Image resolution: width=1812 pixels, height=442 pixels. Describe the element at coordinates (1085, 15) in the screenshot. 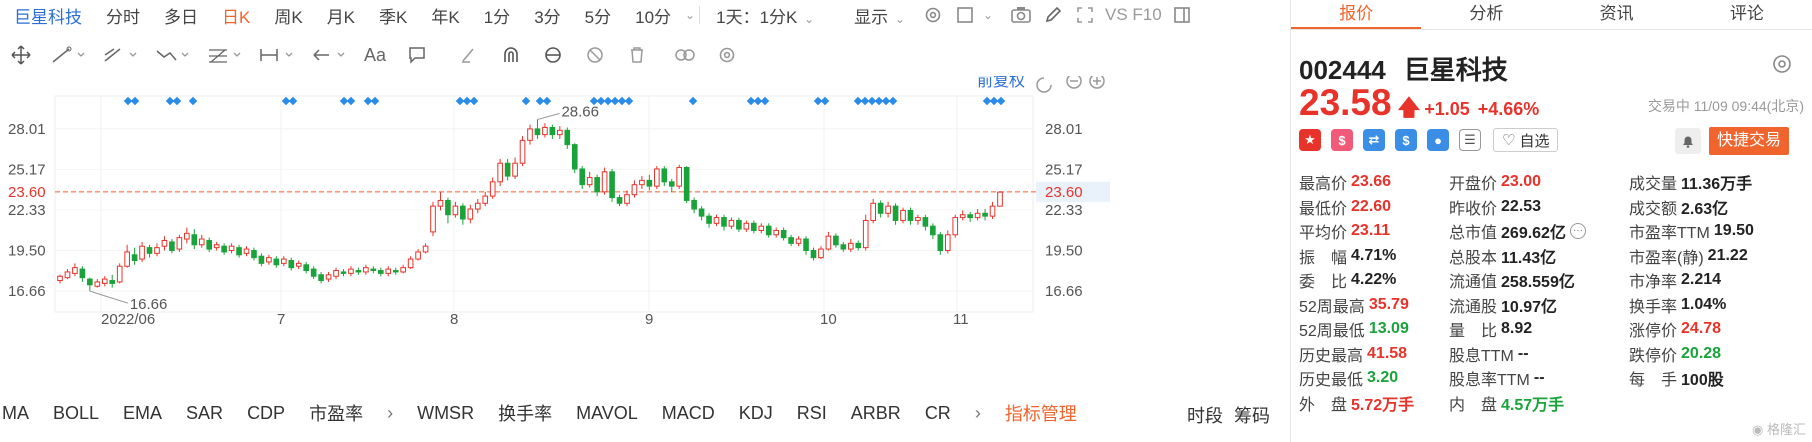

I see `fullscreen-icon` at that location.